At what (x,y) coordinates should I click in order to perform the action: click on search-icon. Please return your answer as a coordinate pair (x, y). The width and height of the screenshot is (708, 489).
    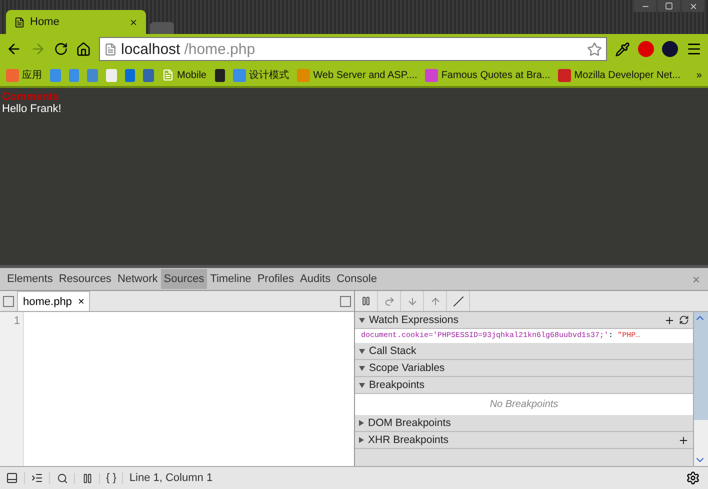
    Looking at the image, I should click on (62, 478).